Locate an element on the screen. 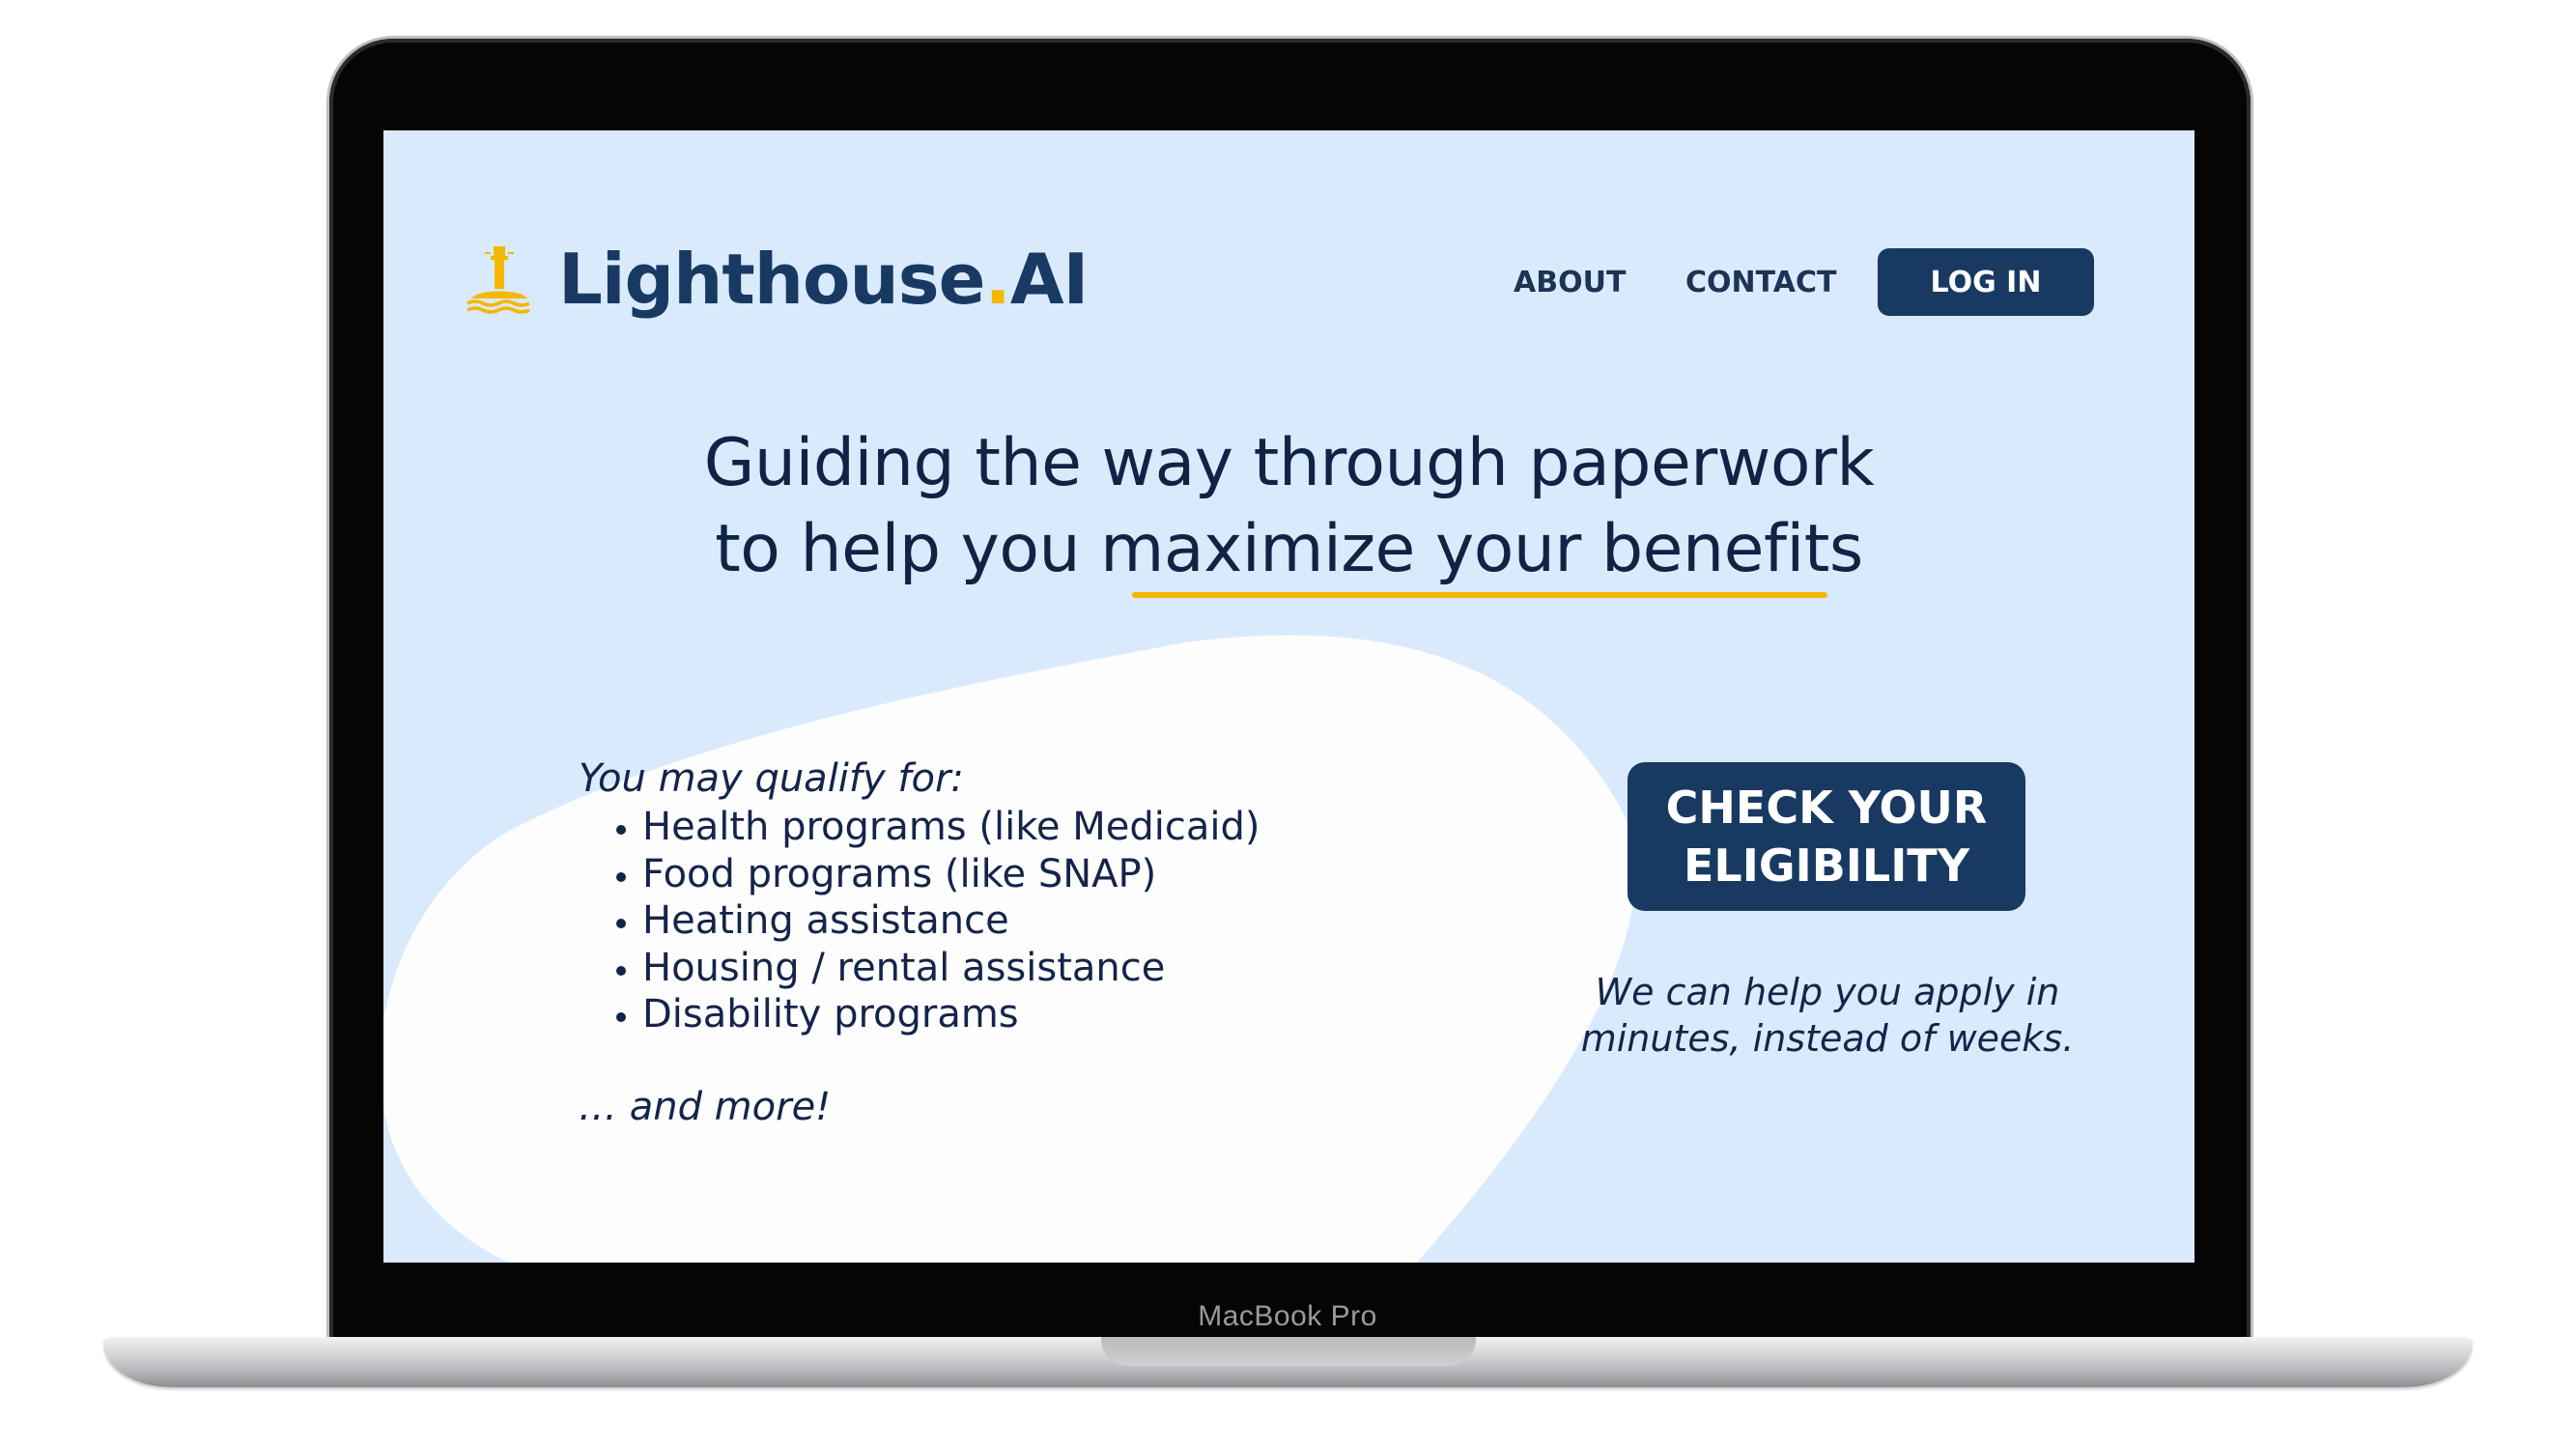 This screenshot has width=2576, height=1449. hero-headline-line1: Guiding the way through paperwork is located at coordinates (1289, 463).